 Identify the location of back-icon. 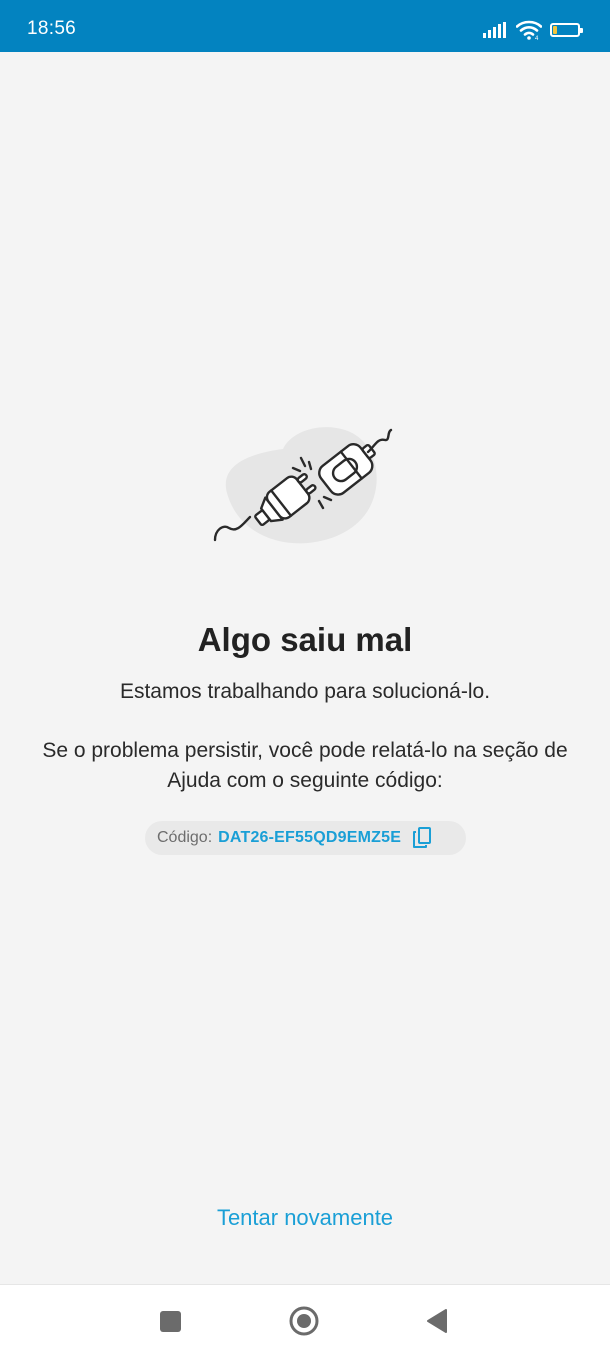
(437, 1321).